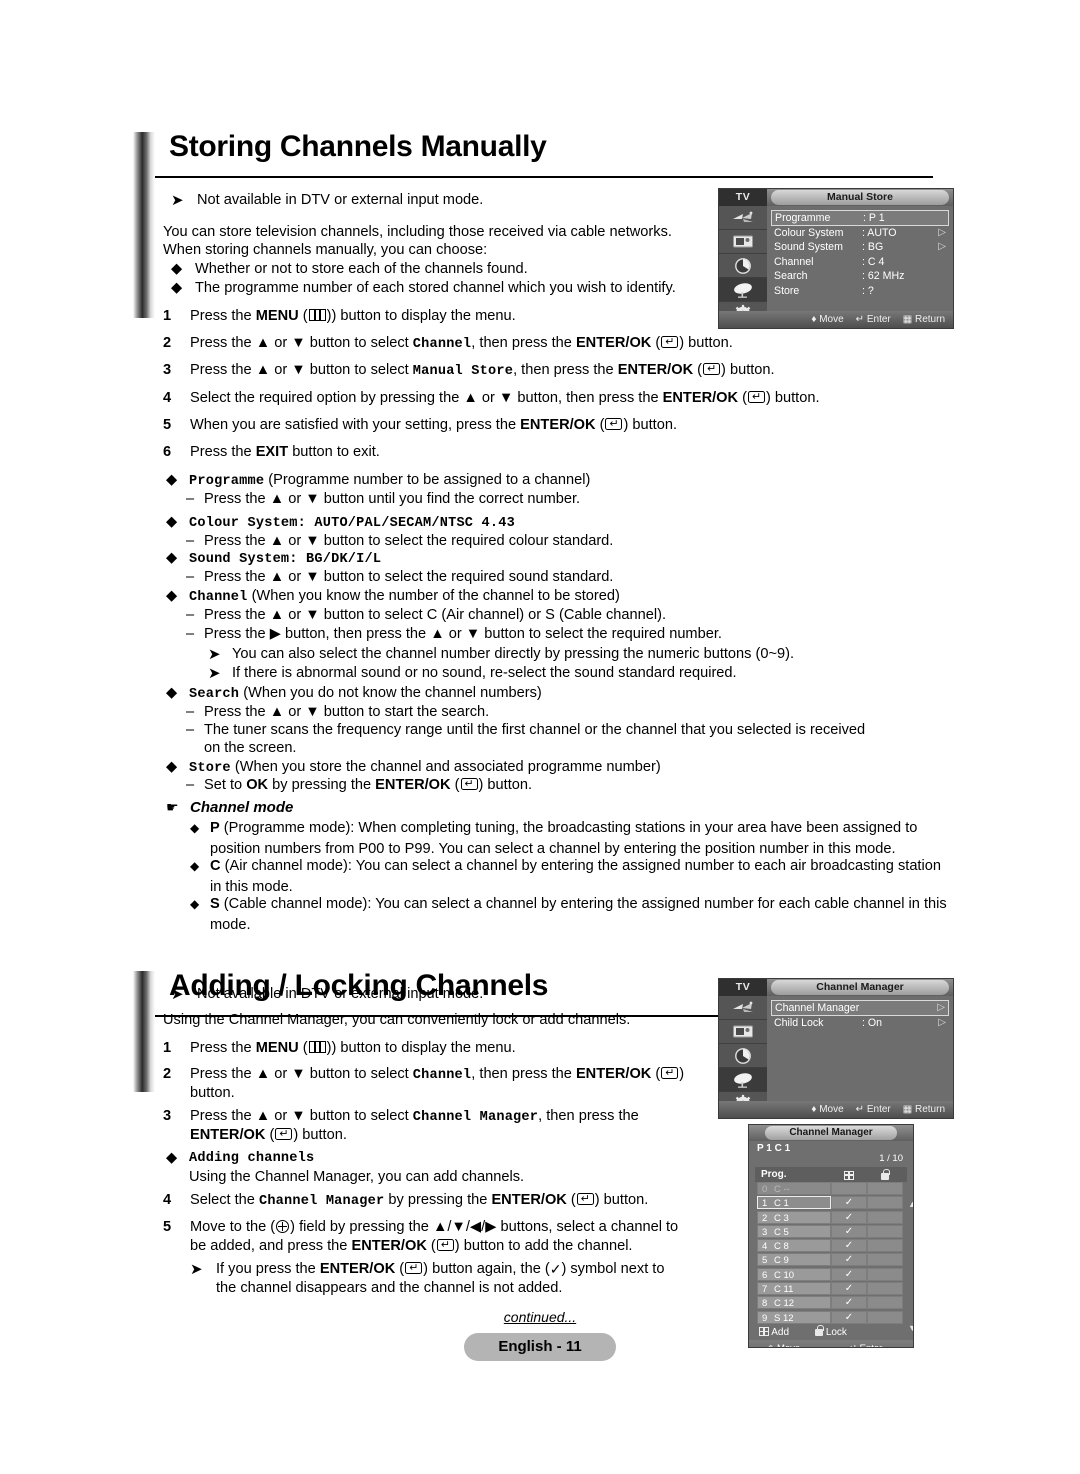 The image size is (1080, 1474). I want to click on step-number: 5, so click(167, 425).